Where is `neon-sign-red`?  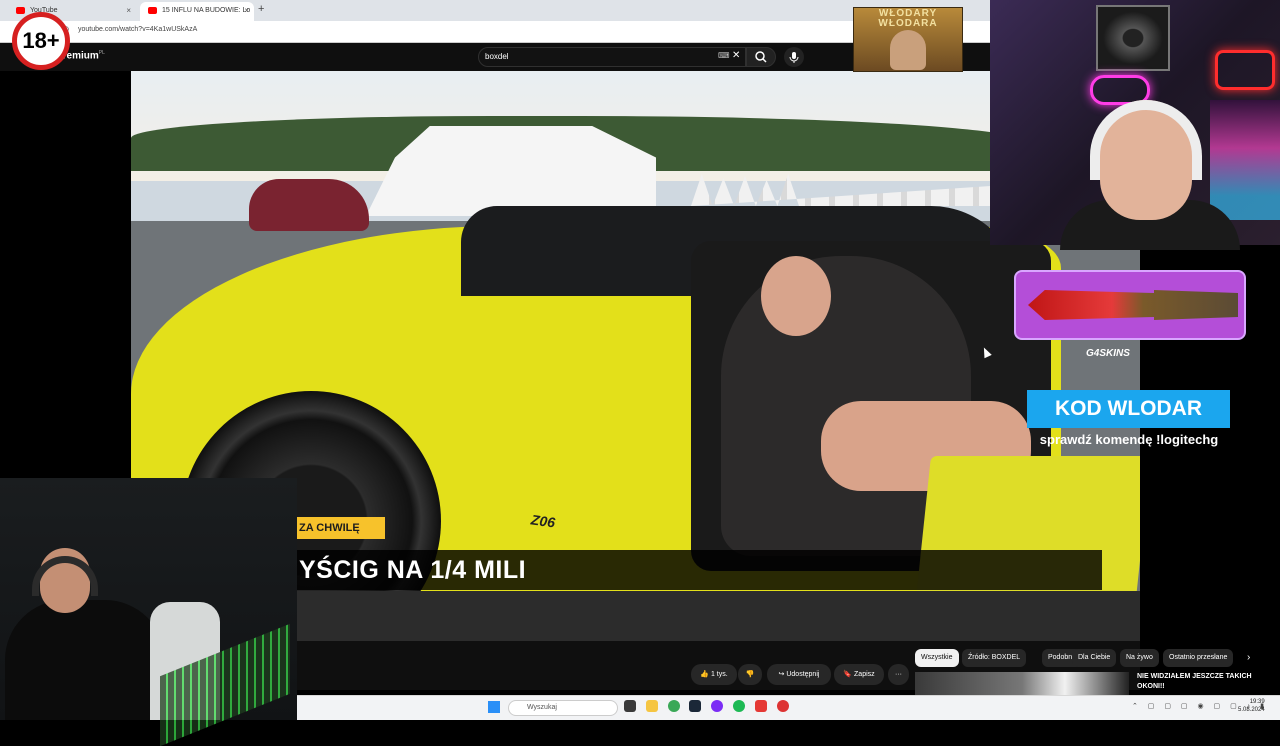
neon-sign-red is located at coordinates (1245, 70).